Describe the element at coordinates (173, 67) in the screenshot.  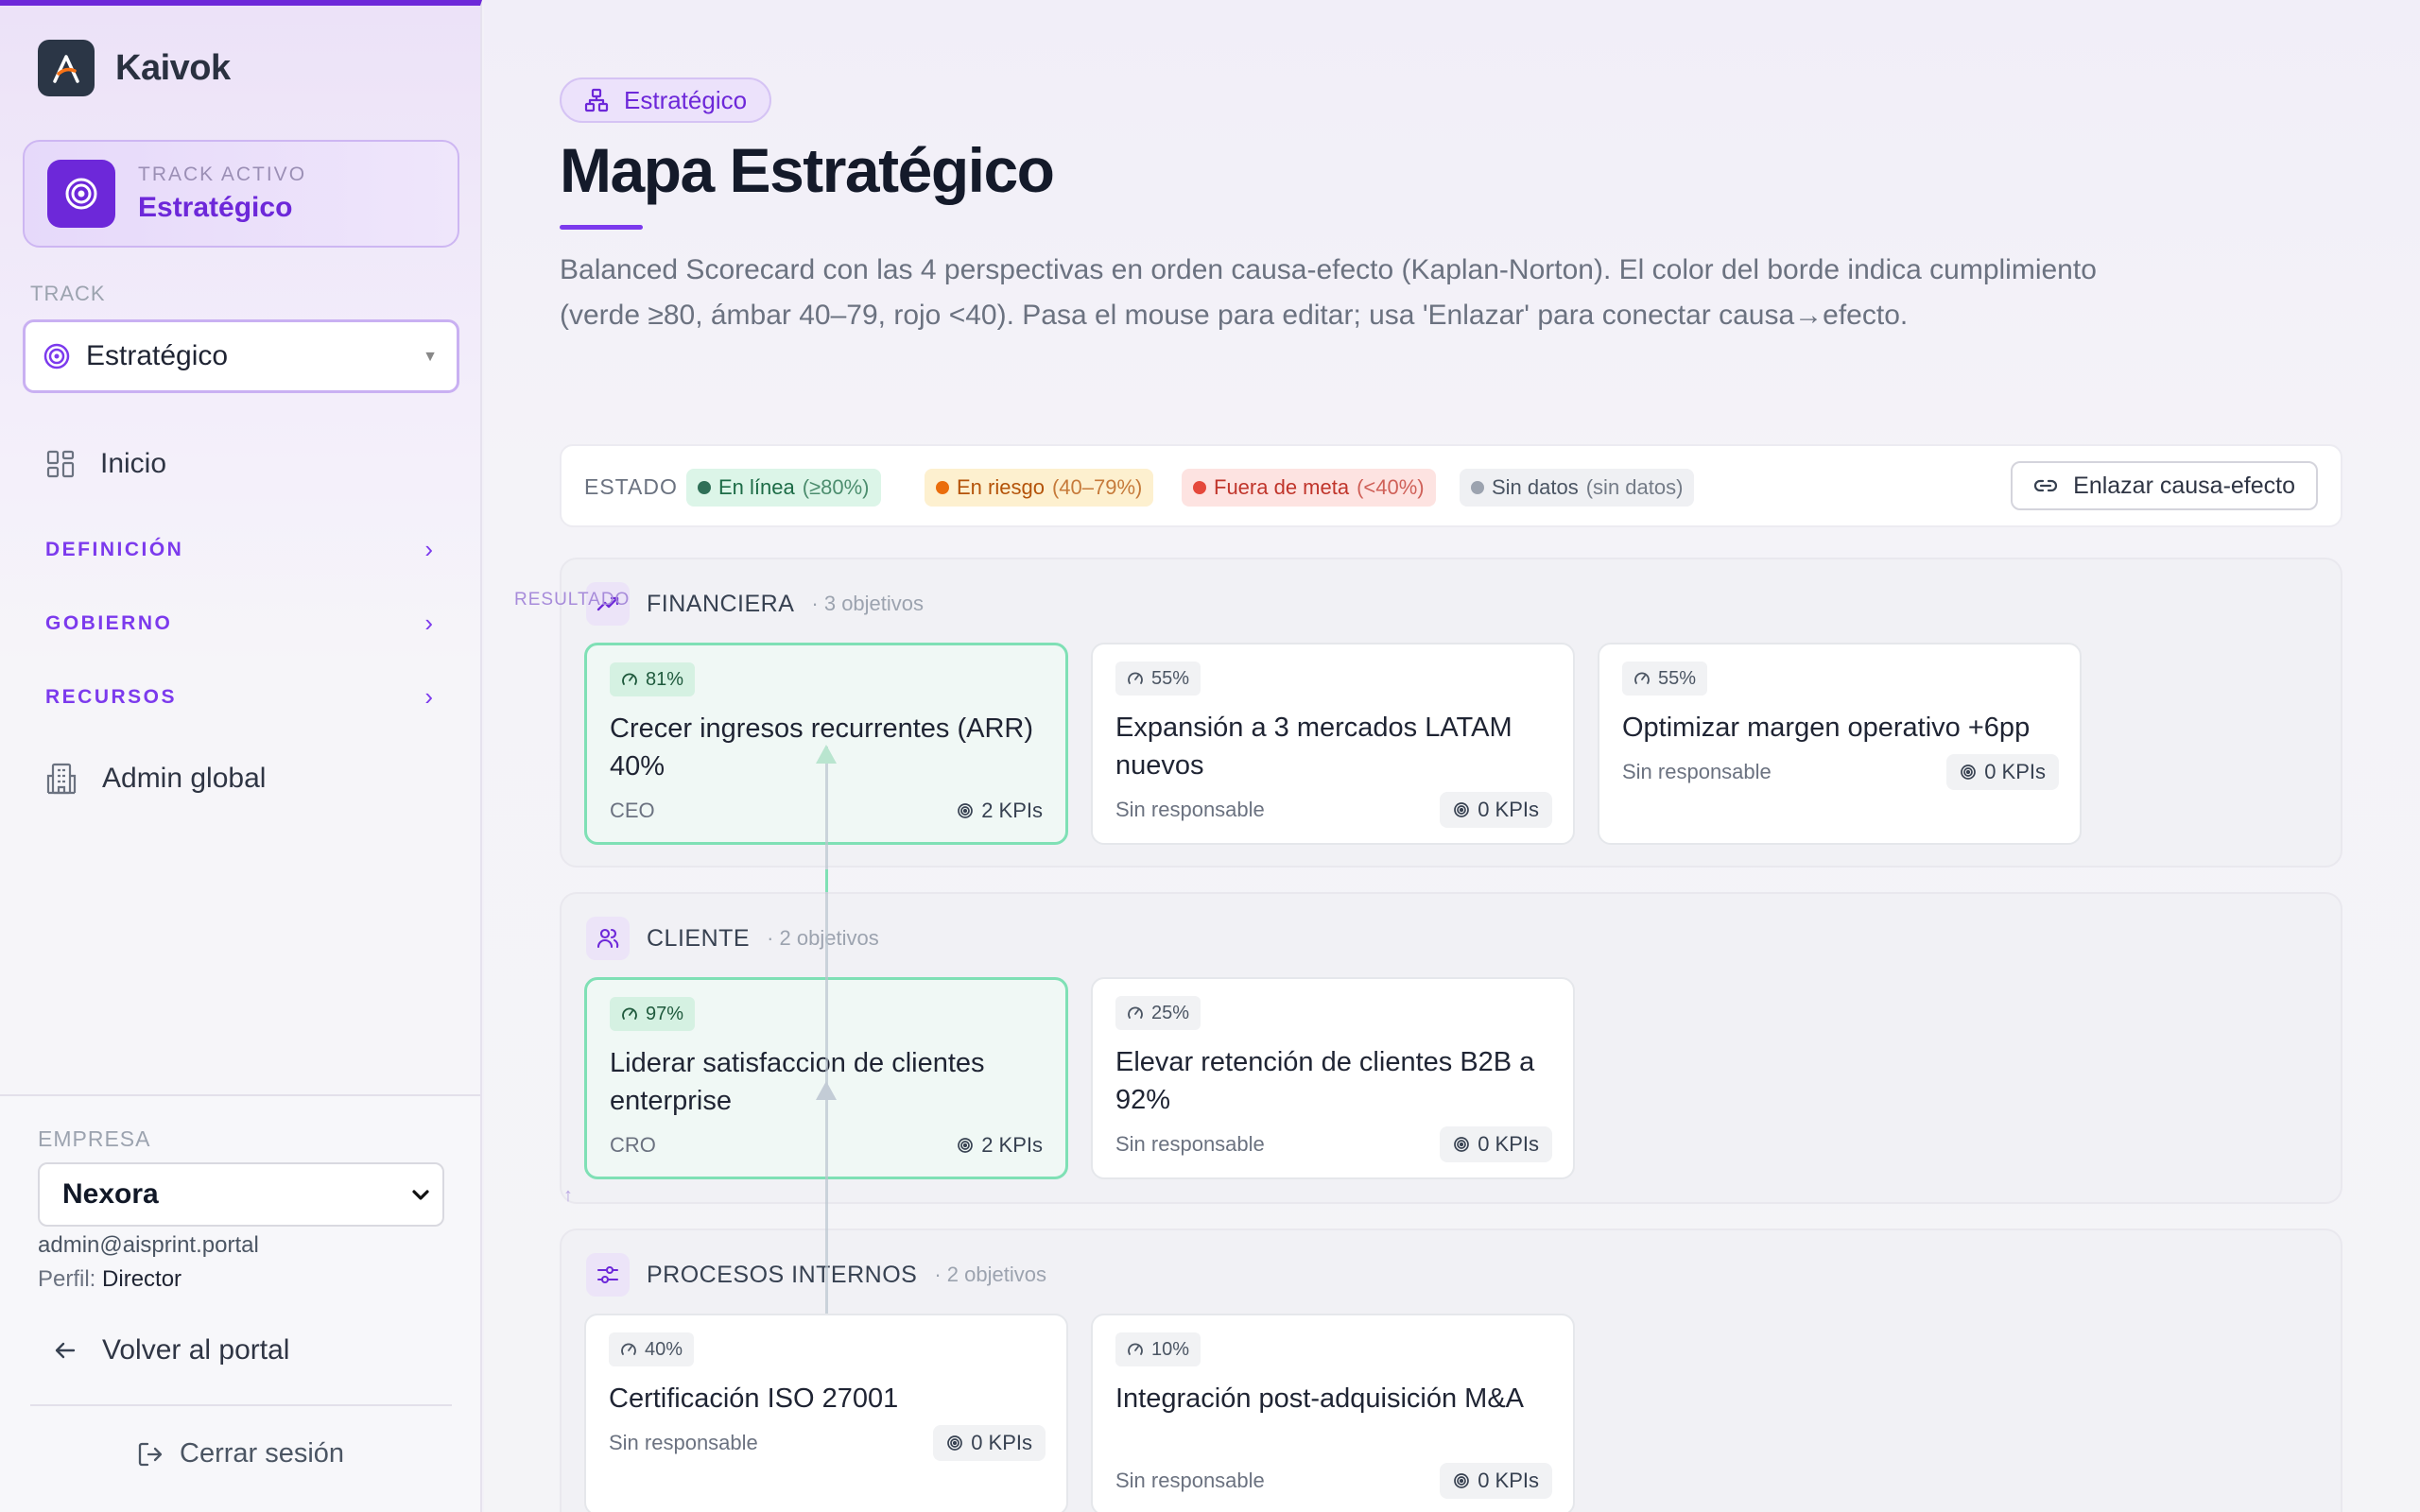
I see `brand-name: Kaivok` at that location.